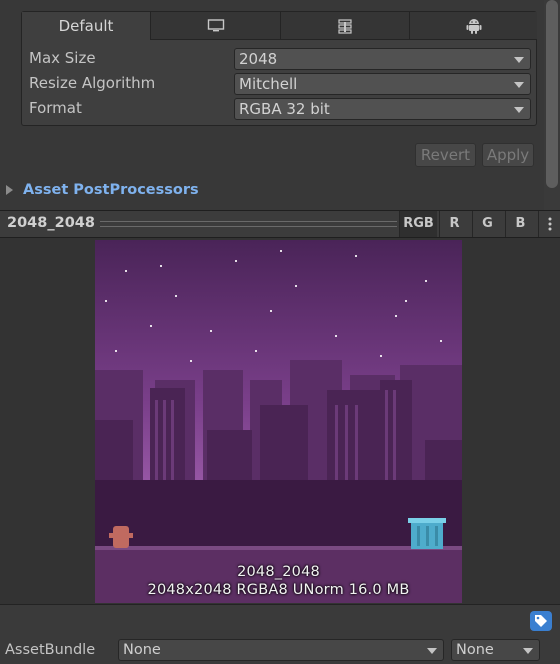  I want to click on server-icon, so click(345, 26).